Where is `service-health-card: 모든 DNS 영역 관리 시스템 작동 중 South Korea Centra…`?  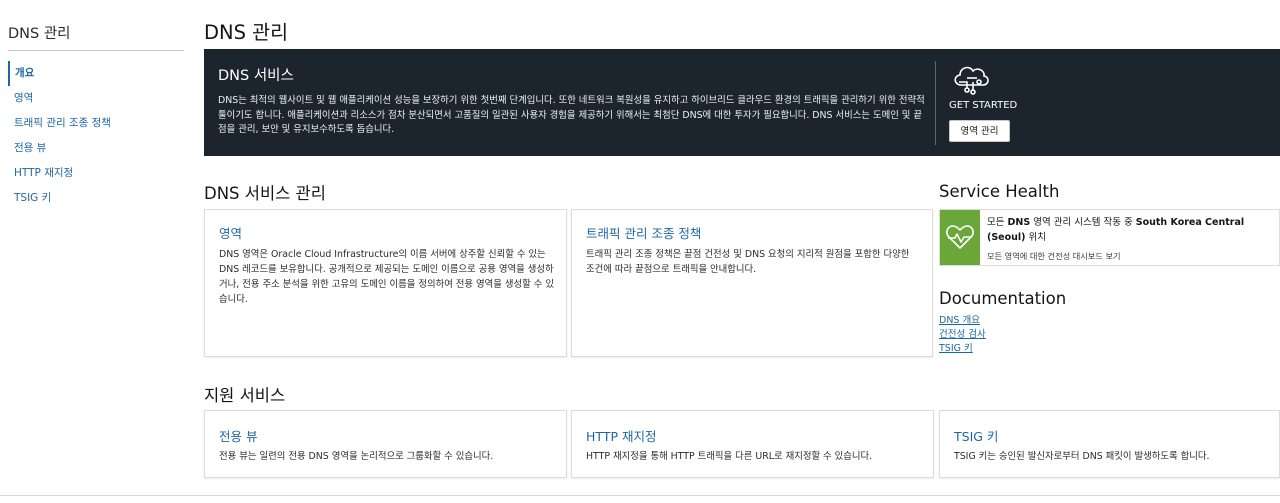
service-health-card: 모든 DNS 영역 관리 시스템 작동 중 South Korea Centra… is located at coordinates (1109, 237).